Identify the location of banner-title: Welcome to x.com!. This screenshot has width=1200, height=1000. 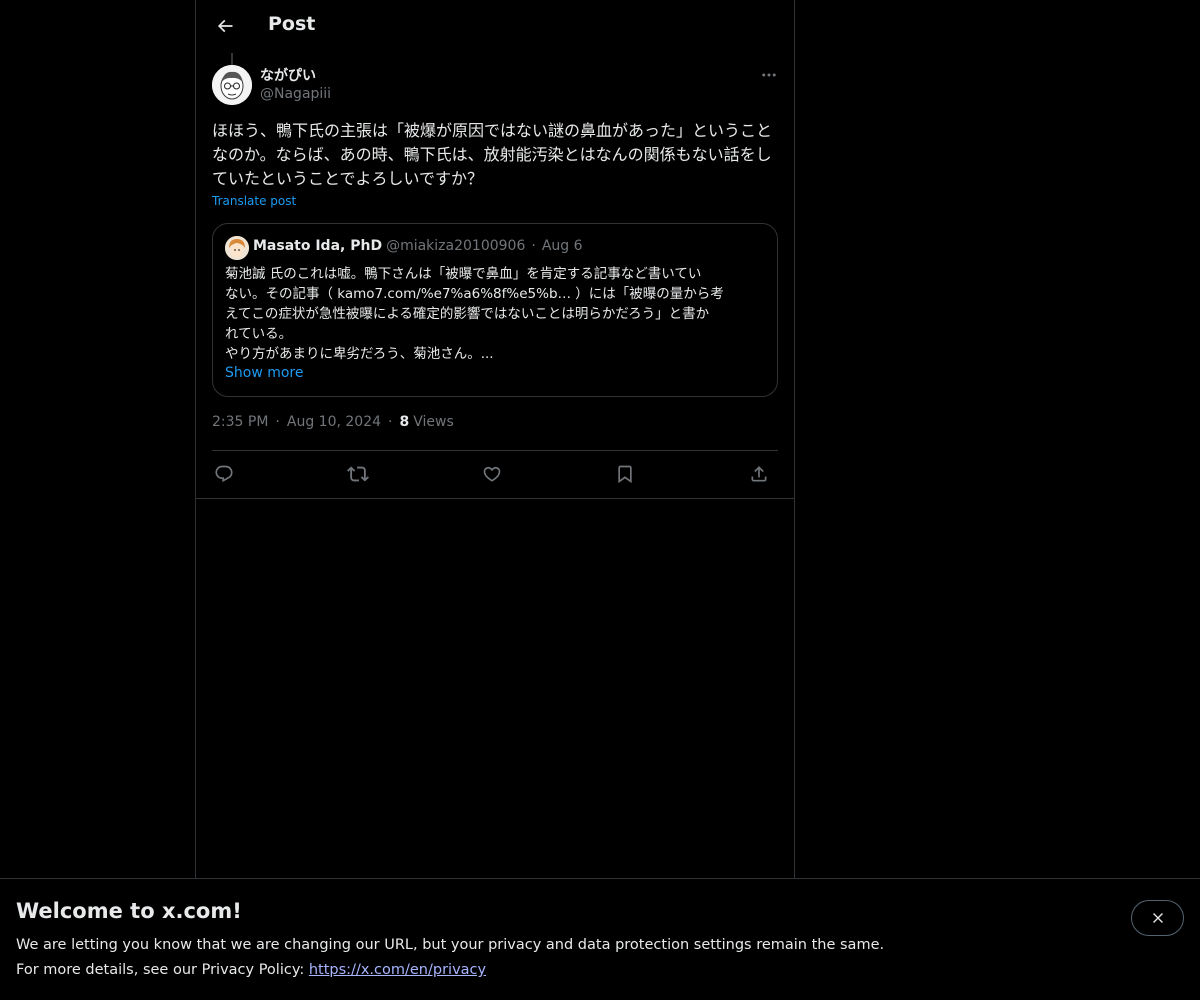
(129, 911).